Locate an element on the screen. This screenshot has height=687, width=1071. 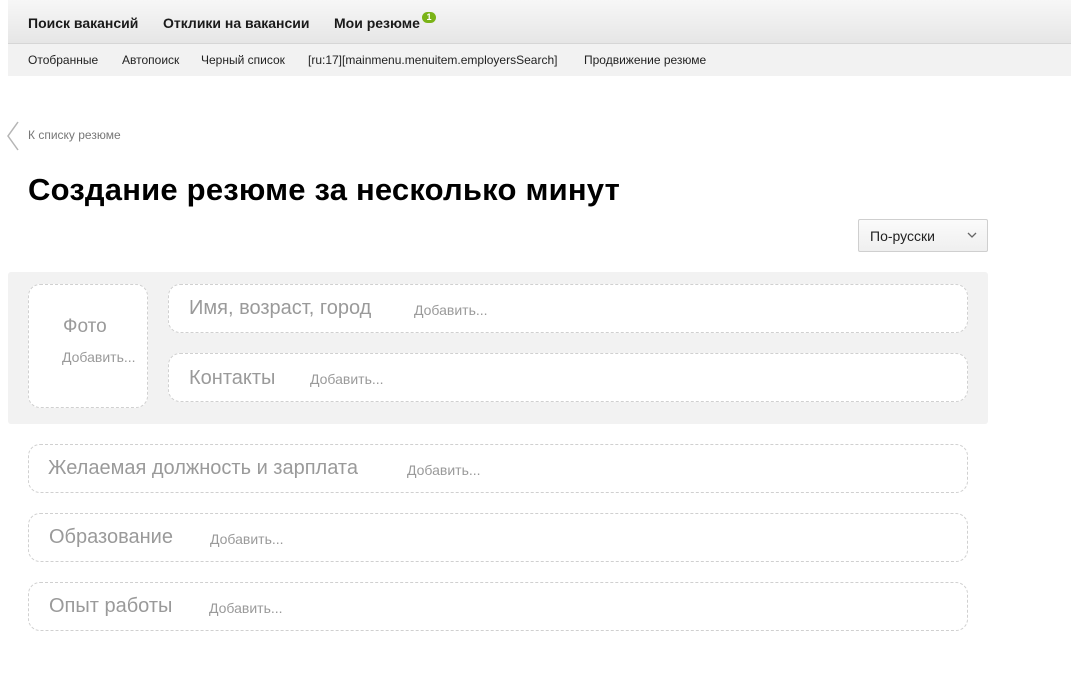
education-title: Образование is located at coordinates (111, 537).